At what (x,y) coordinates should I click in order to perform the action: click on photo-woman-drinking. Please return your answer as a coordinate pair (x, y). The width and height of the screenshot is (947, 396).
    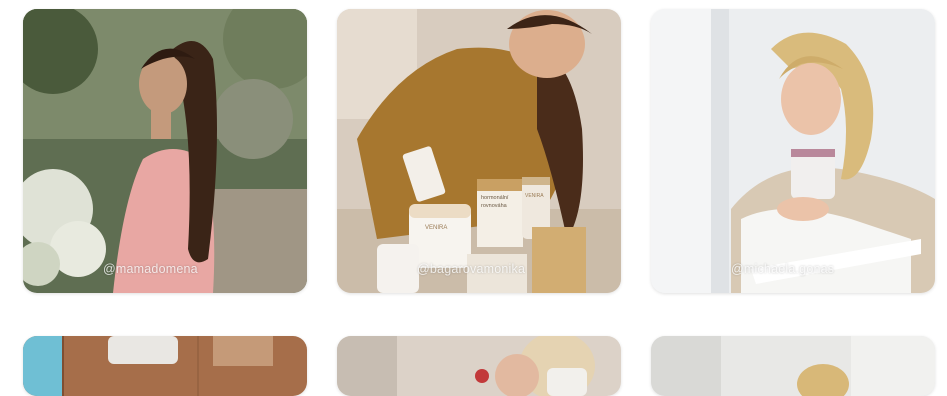
    Looking at the image, I should click on (479, 366).